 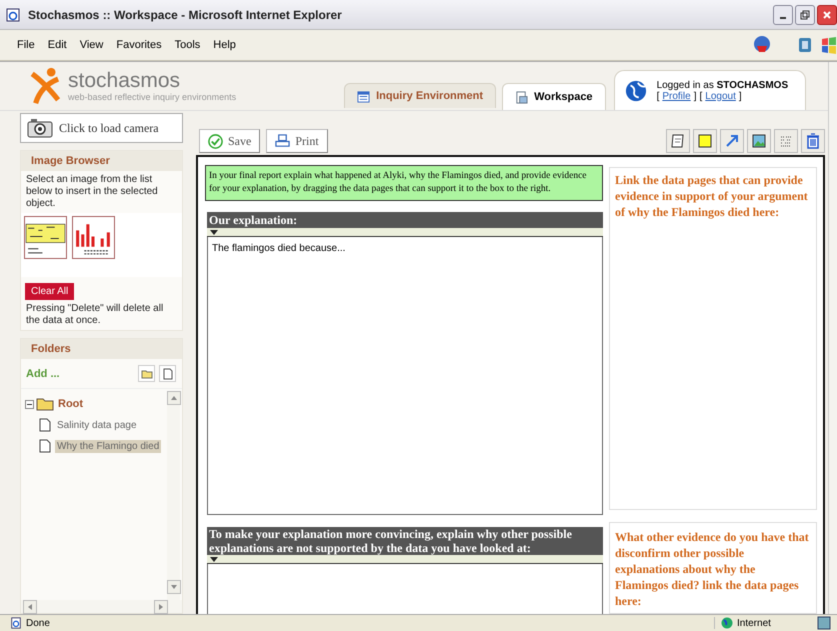 What do you see at coordinates (94, 315) in the screenshot?
I see `note-text: Pressing "Delete" will delete all the data at once.` at bounding box center [94, 315].